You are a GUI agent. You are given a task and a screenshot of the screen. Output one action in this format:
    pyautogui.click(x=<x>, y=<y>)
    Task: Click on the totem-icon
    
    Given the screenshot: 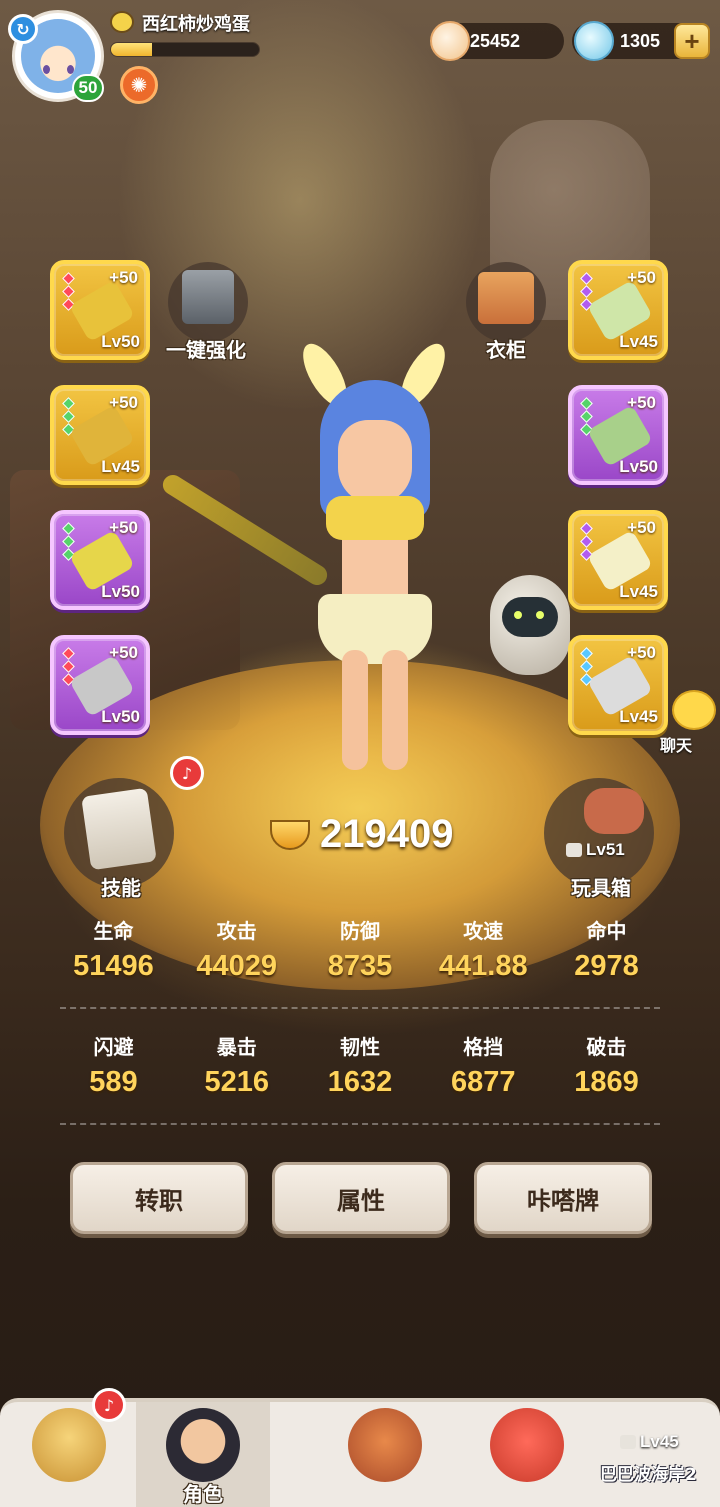 What is the action you would take?
    pyautogui.click(x=385, y=1445)
    